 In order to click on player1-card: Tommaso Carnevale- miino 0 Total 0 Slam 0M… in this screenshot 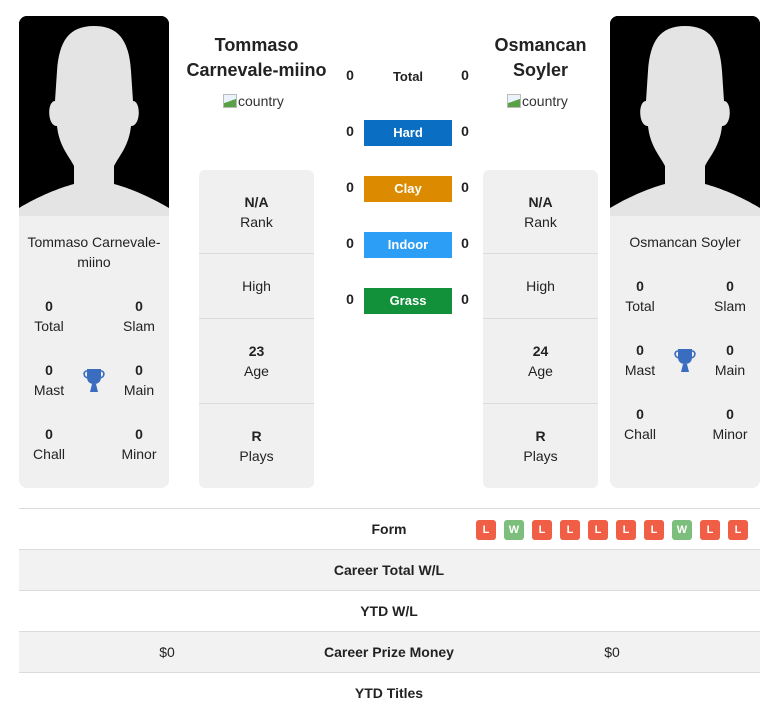, I will do `click(94, 252)`.